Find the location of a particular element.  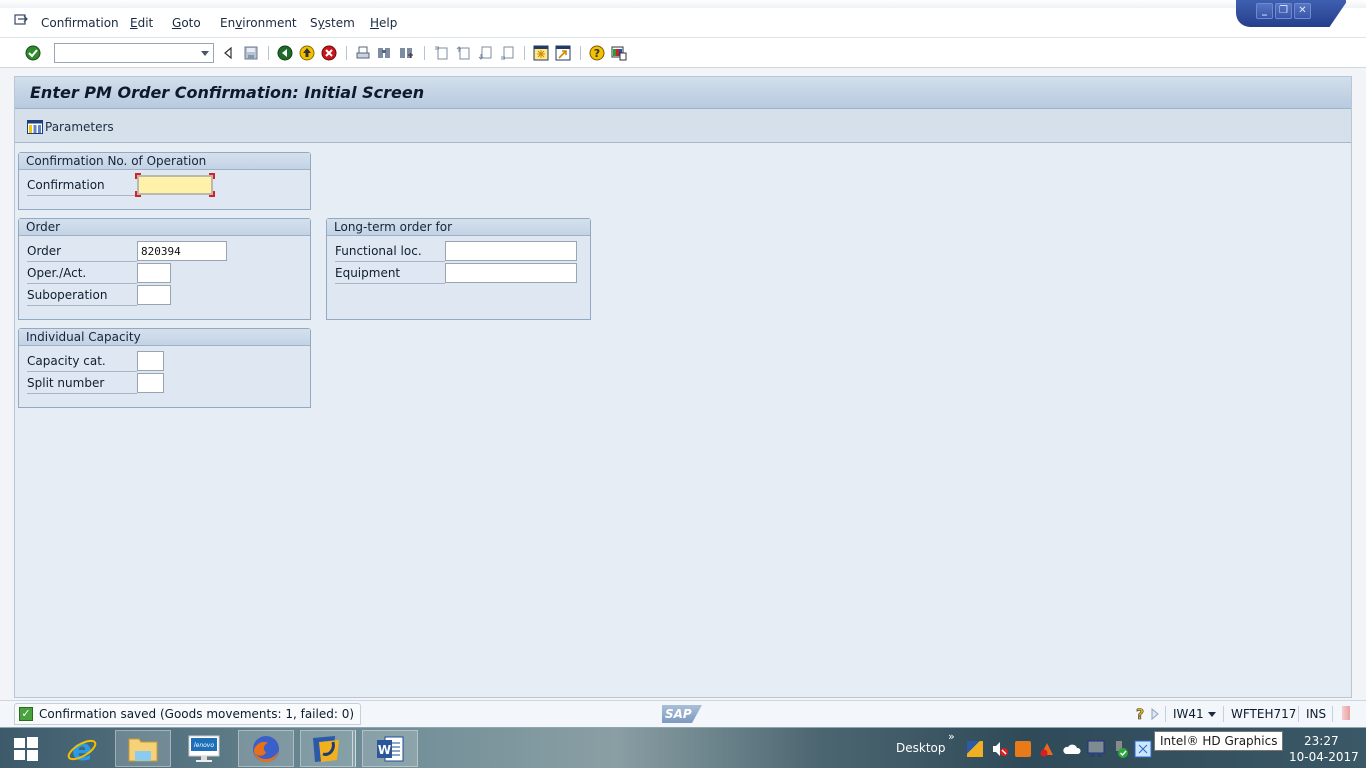

question-icon: ? is located at coordinates (1140, 714).